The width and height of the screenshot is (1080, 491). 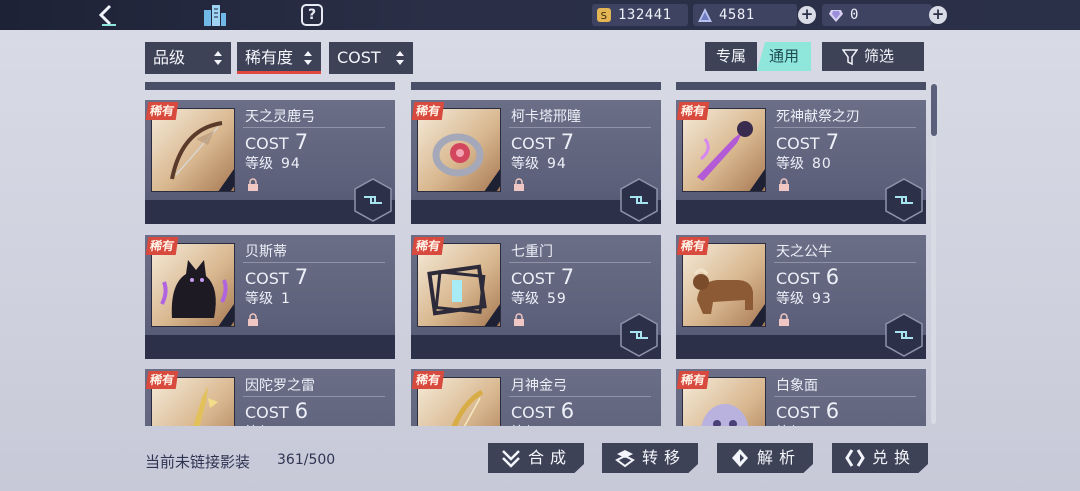 I want to click on level-value: 59, so click(x=557, y=299).